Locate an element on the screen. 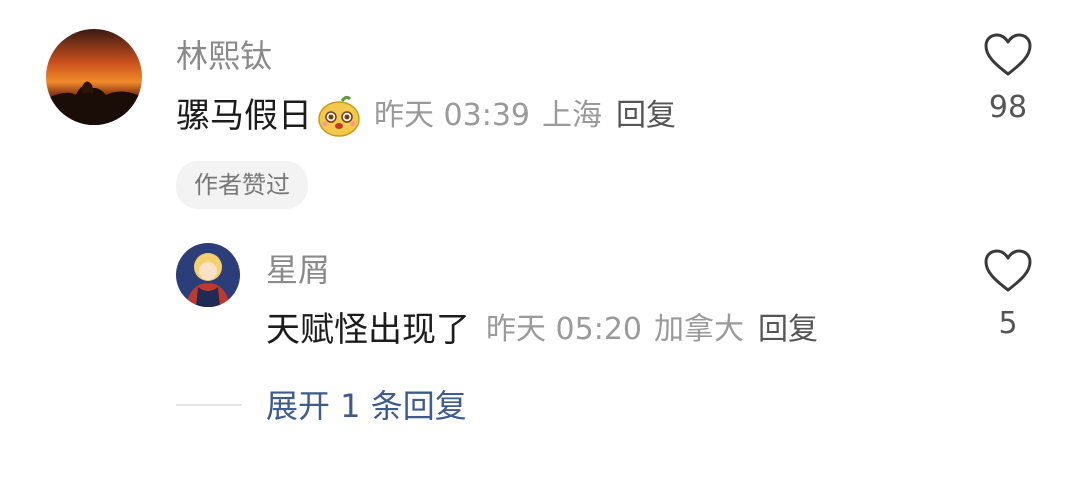  sunset-avatar-image is located at coordinates (94, 77).